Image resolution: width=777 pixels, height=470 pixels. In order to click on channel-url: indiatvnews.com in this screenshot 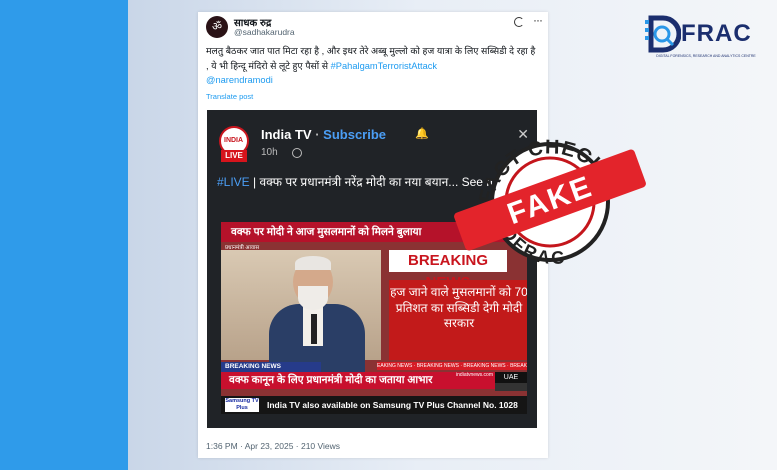, I will do `click(474, 375)`.